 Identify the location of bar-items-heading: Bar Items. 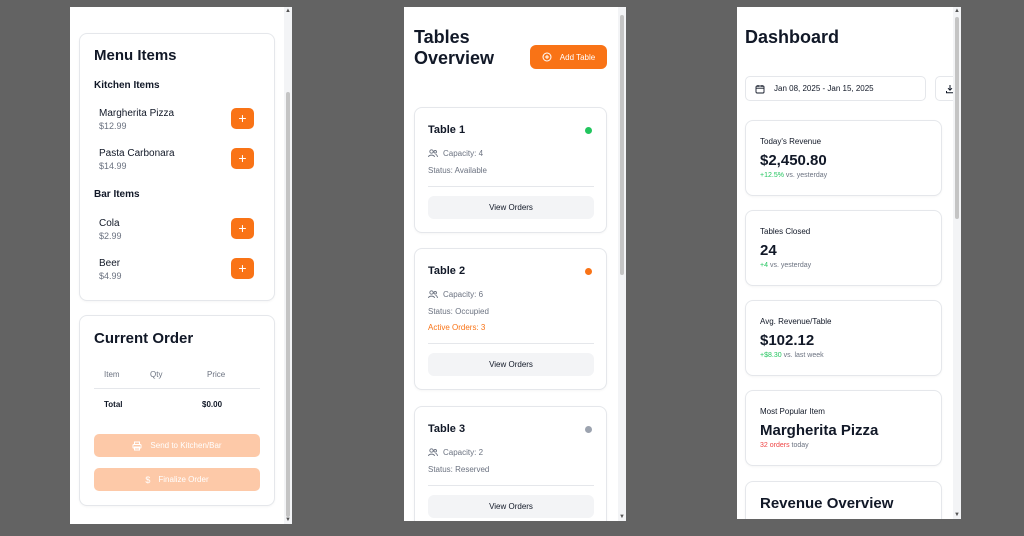
(117, 194).